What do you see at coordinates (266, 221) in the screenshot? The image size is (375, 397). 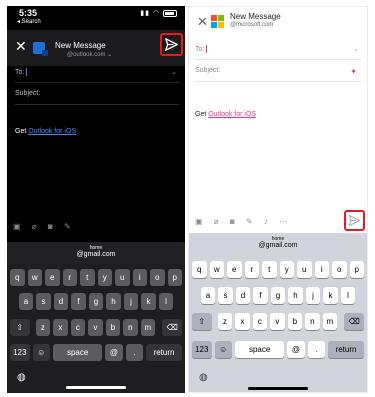 I see `microphone-icon: ♪` at bounding box center [266, 221].